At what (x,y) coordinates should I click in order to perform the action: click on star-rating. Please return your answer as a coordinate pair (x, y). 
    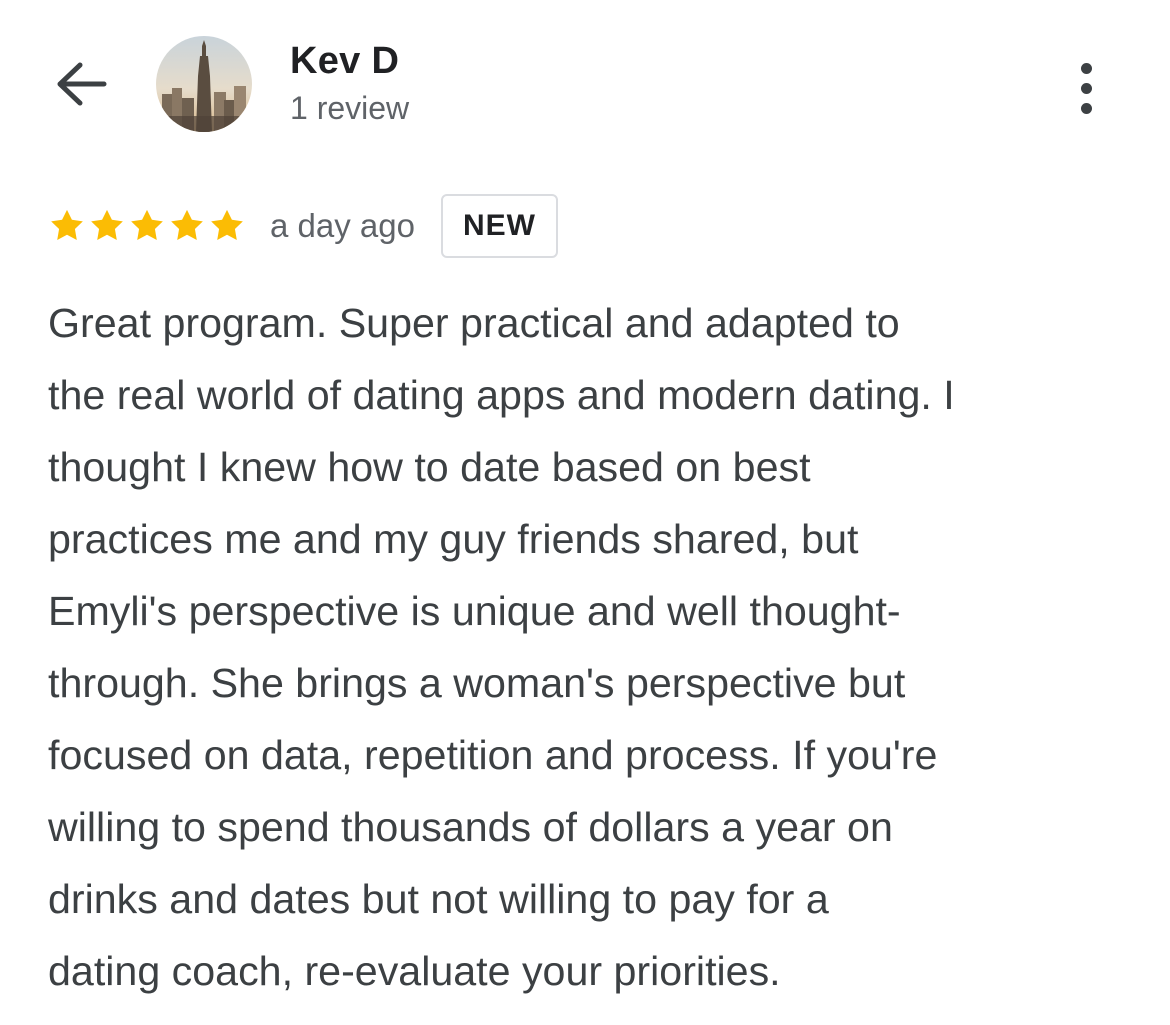
    Looking at the image, I should click on (147, 226).